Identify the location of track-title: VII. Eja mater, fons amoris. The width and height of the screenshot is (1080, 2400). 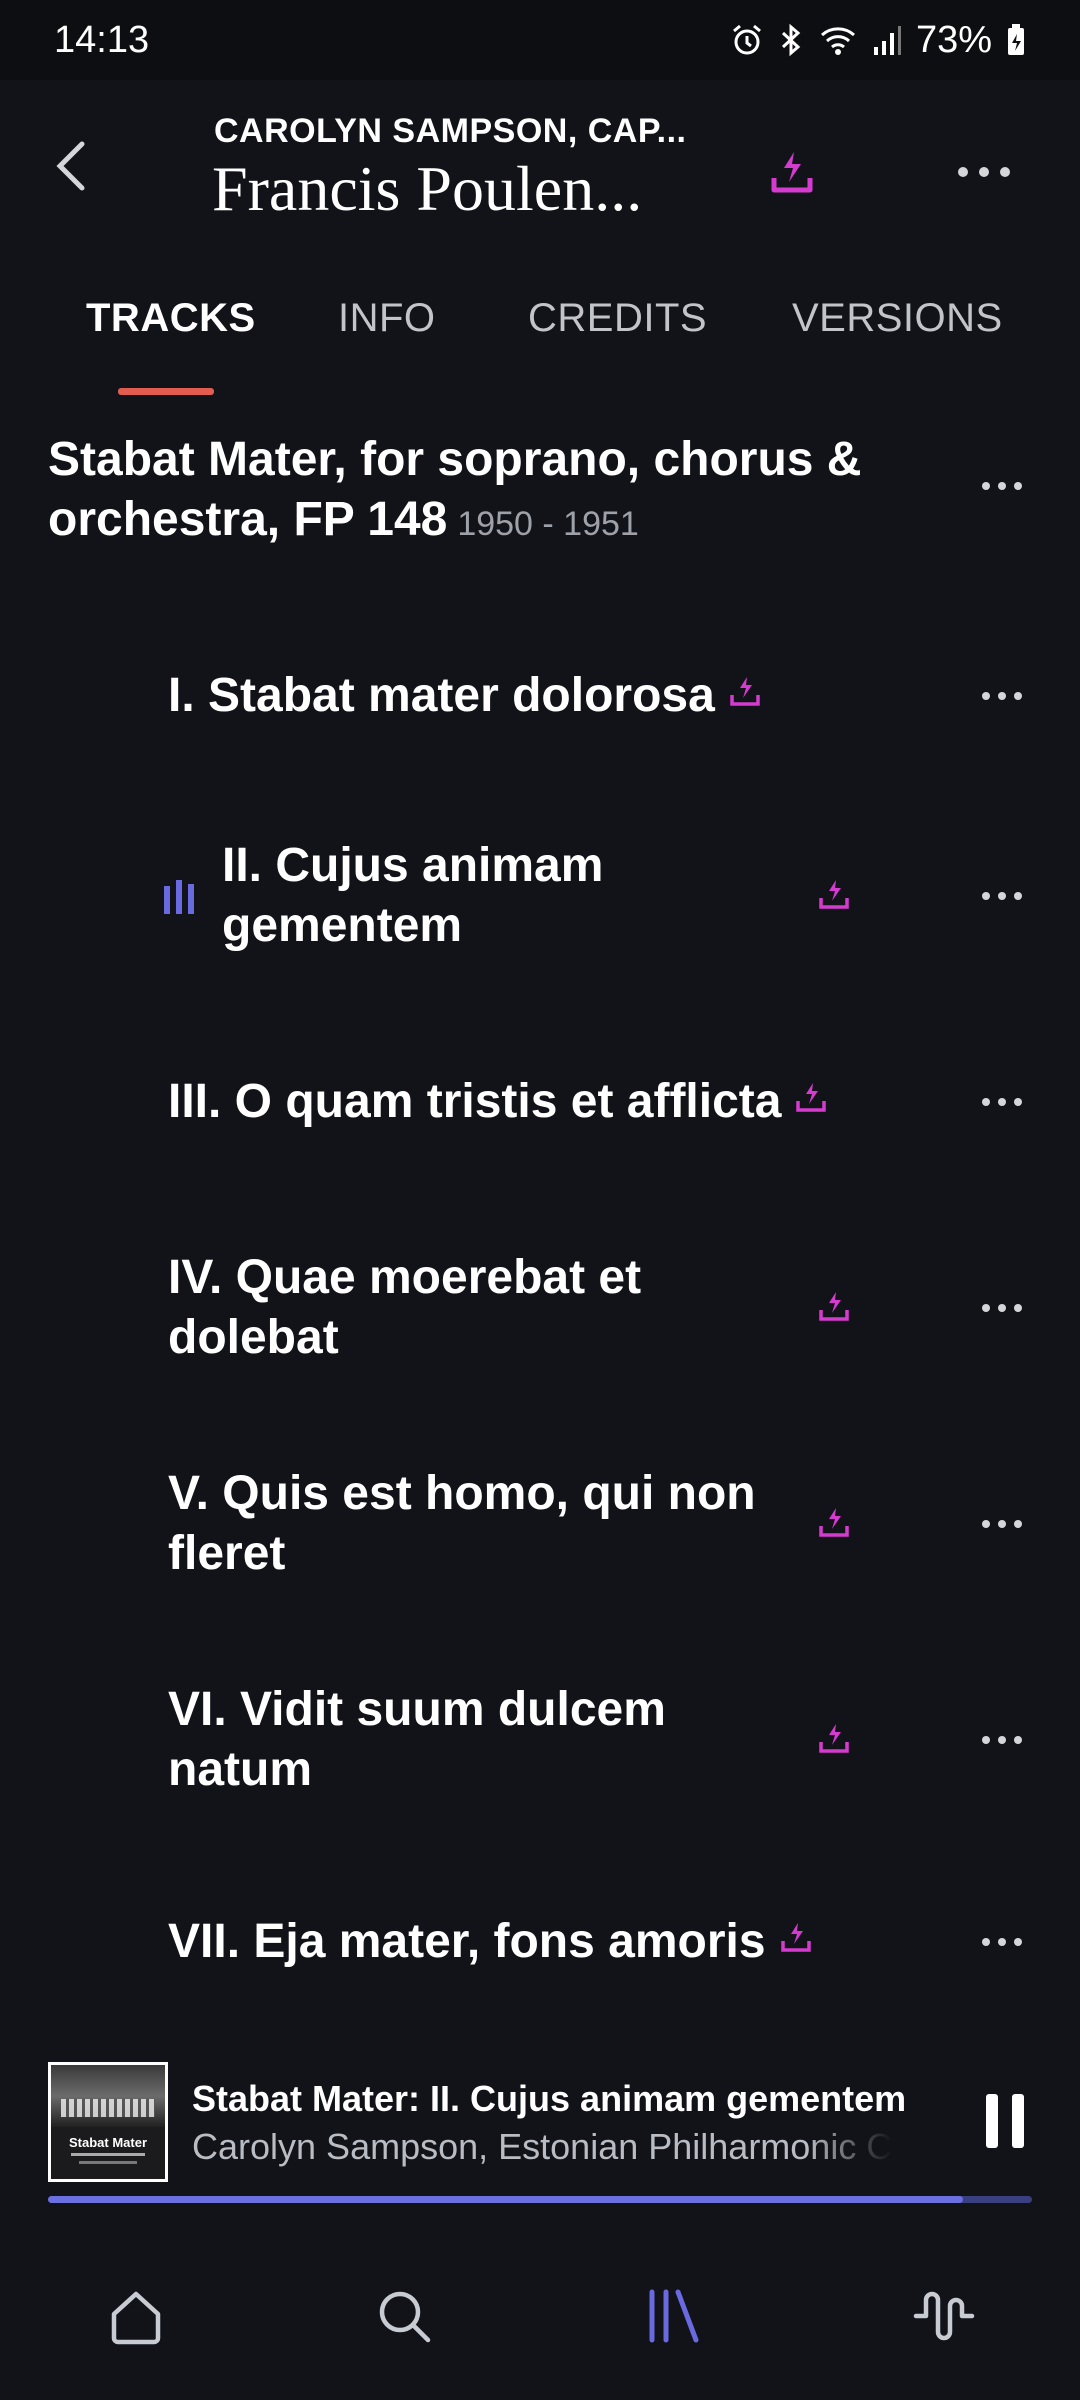
(490, 1942).